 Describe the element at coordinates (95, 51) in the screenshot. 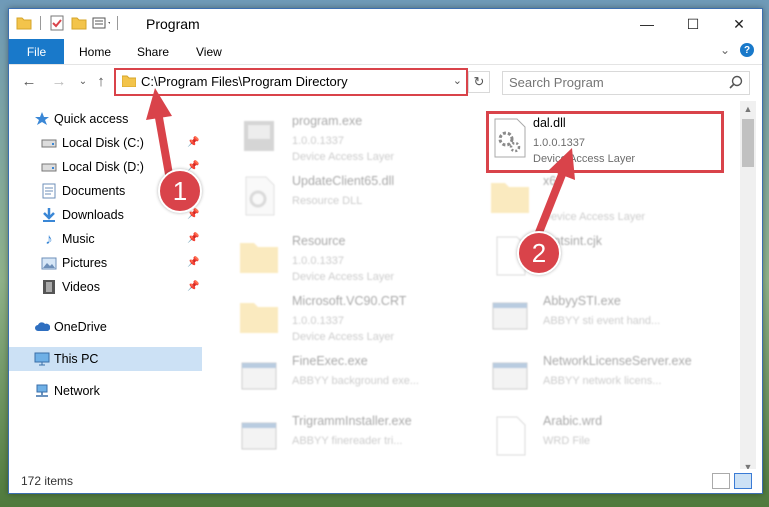

I see `tab-home: Home` at that location.